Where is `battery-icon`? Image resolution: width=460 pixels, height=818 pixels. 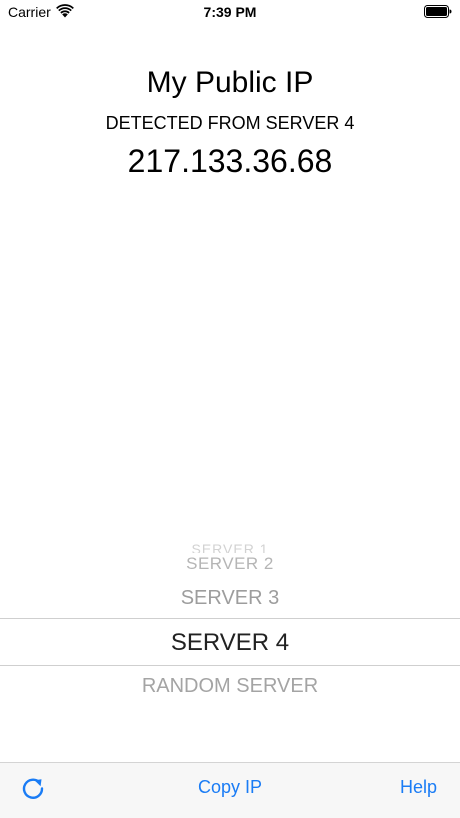
battery-icon is located at coordinates (438, 11).